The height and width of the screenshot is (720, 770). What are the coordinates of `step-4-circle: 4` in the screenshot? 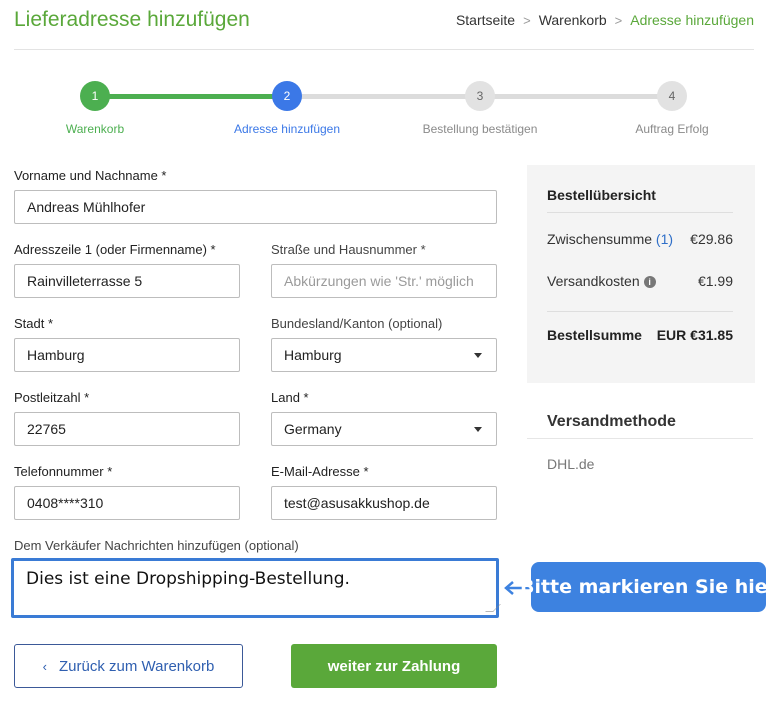 It's located at (672, 96).